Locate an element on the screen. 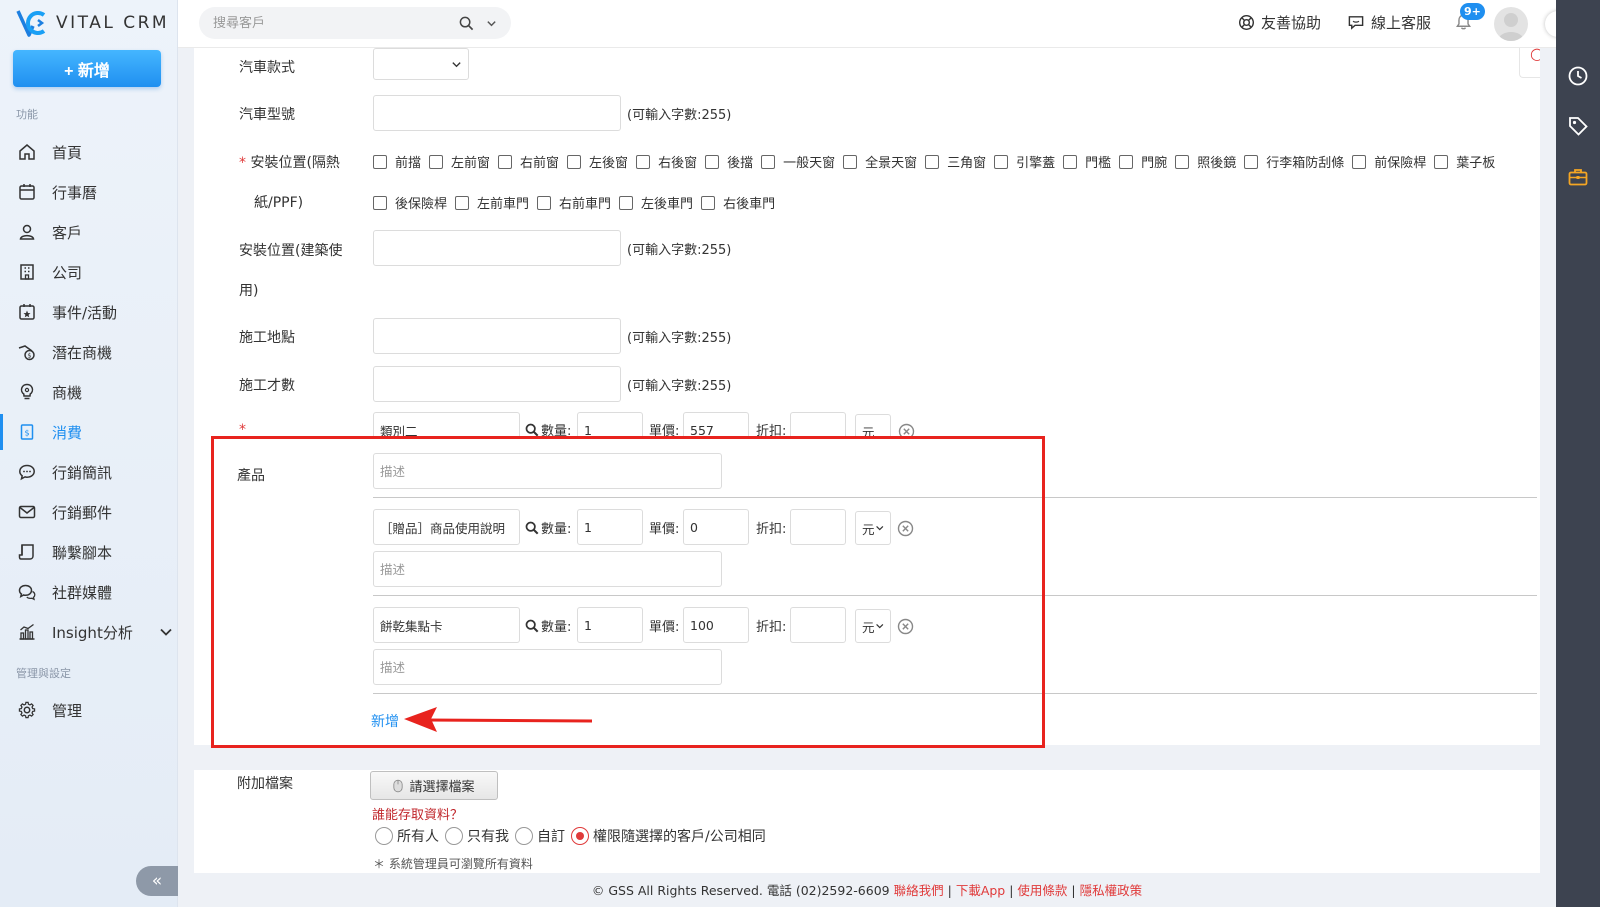 The width and height of the screenshot is (1600, 907). radio-custom: 自訂 is located at coordinates (540, 836).